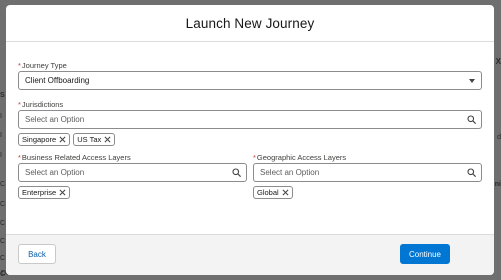 The width and height of the screenshot is (501, 280). Describe the element at coordinates (250, 119) in the screenshot. I see `jurisdictions-combobox: Select an Option` at that location.